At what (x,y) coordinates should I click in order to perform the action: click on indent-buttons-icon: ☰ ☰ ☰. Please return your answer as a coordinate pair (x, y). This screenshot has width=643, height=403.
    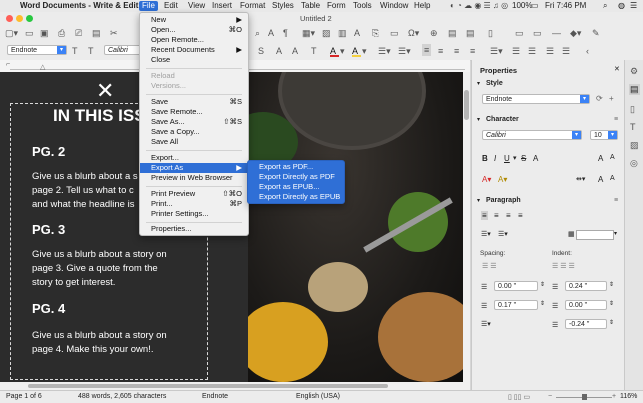
    Looking at the image, I should click on (563, 266).